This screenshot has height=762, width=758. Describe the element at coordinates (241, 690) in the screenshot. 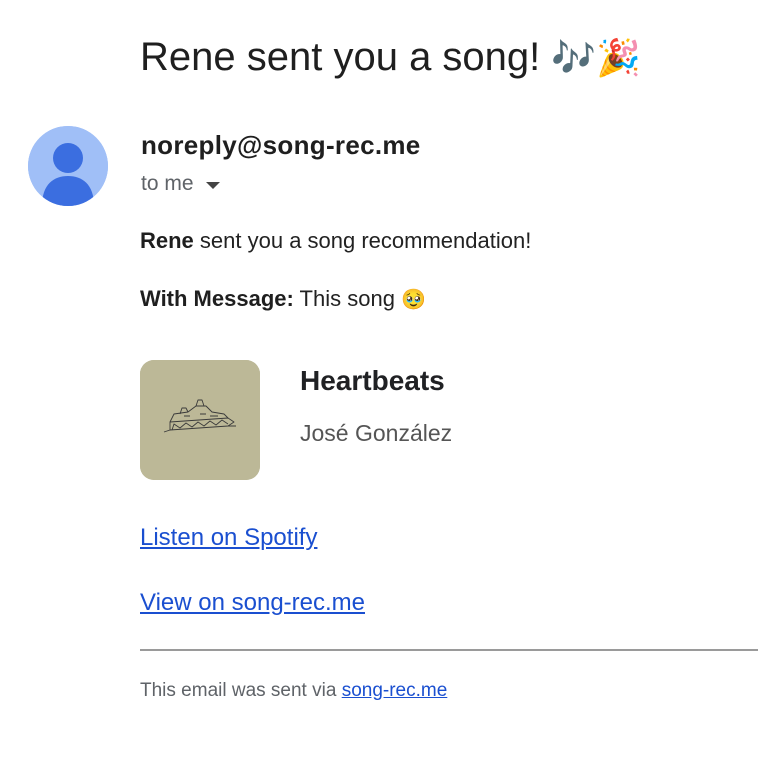

I see `footer-text: This email was sent via` at that location.